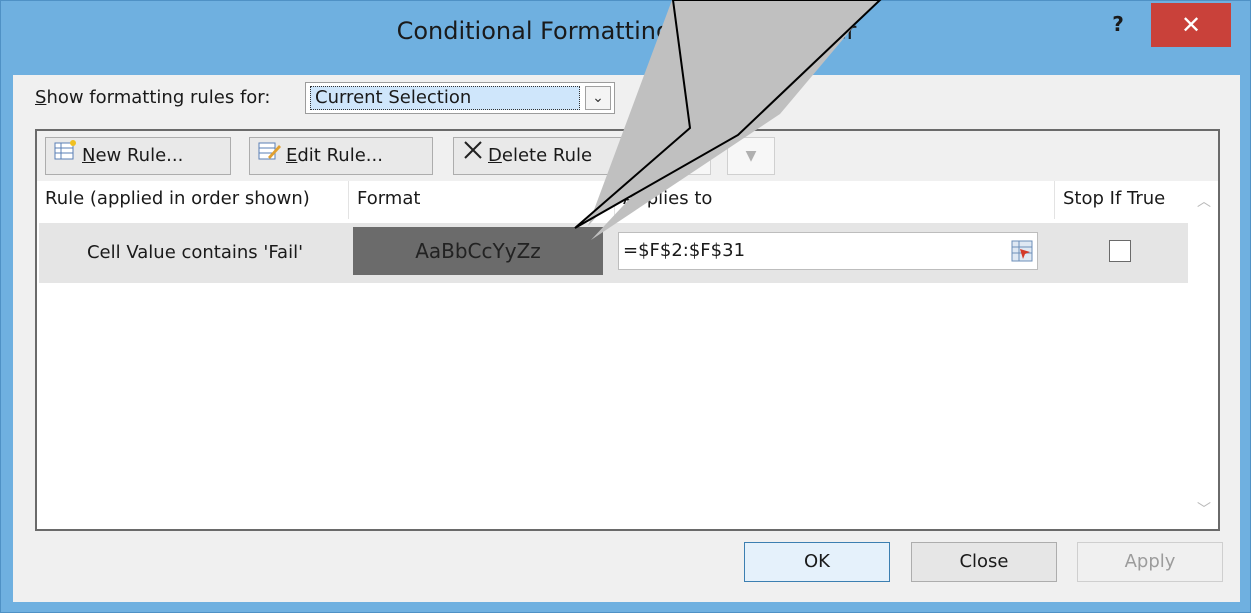 This screenshot has width=1251, height=613. I want to click on show-rules-select: Current Selection ⌄, so click(460, 98).